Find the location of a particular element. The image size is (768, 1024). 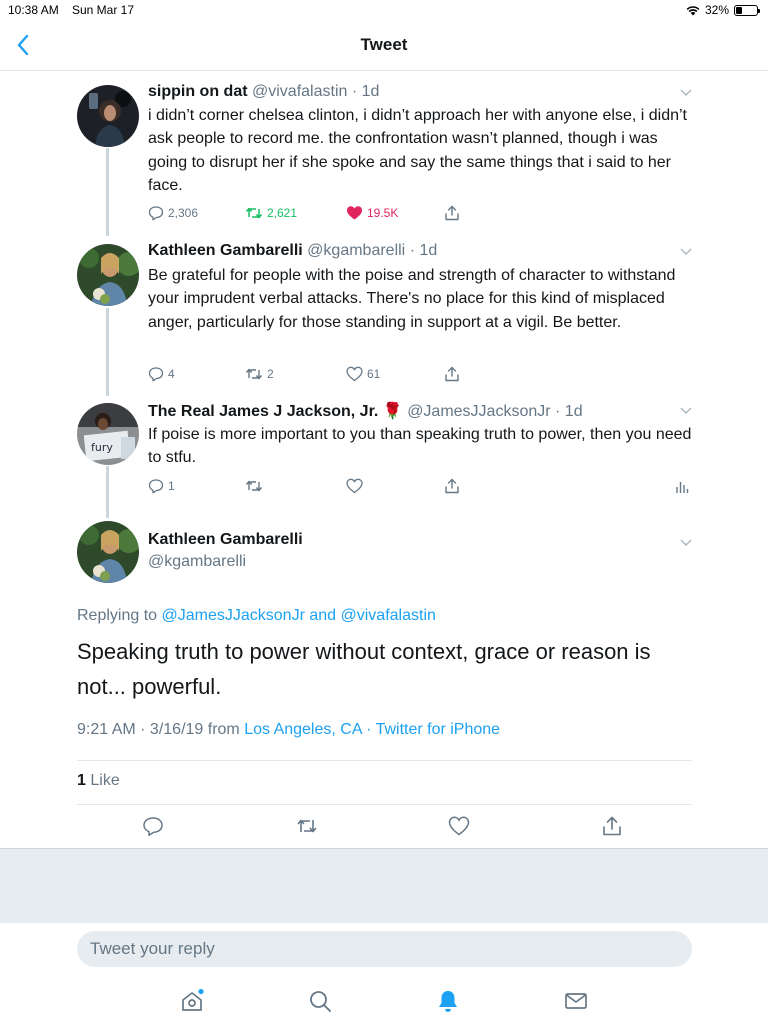

messages-mail-icon is located at coordinates (576, 1001).